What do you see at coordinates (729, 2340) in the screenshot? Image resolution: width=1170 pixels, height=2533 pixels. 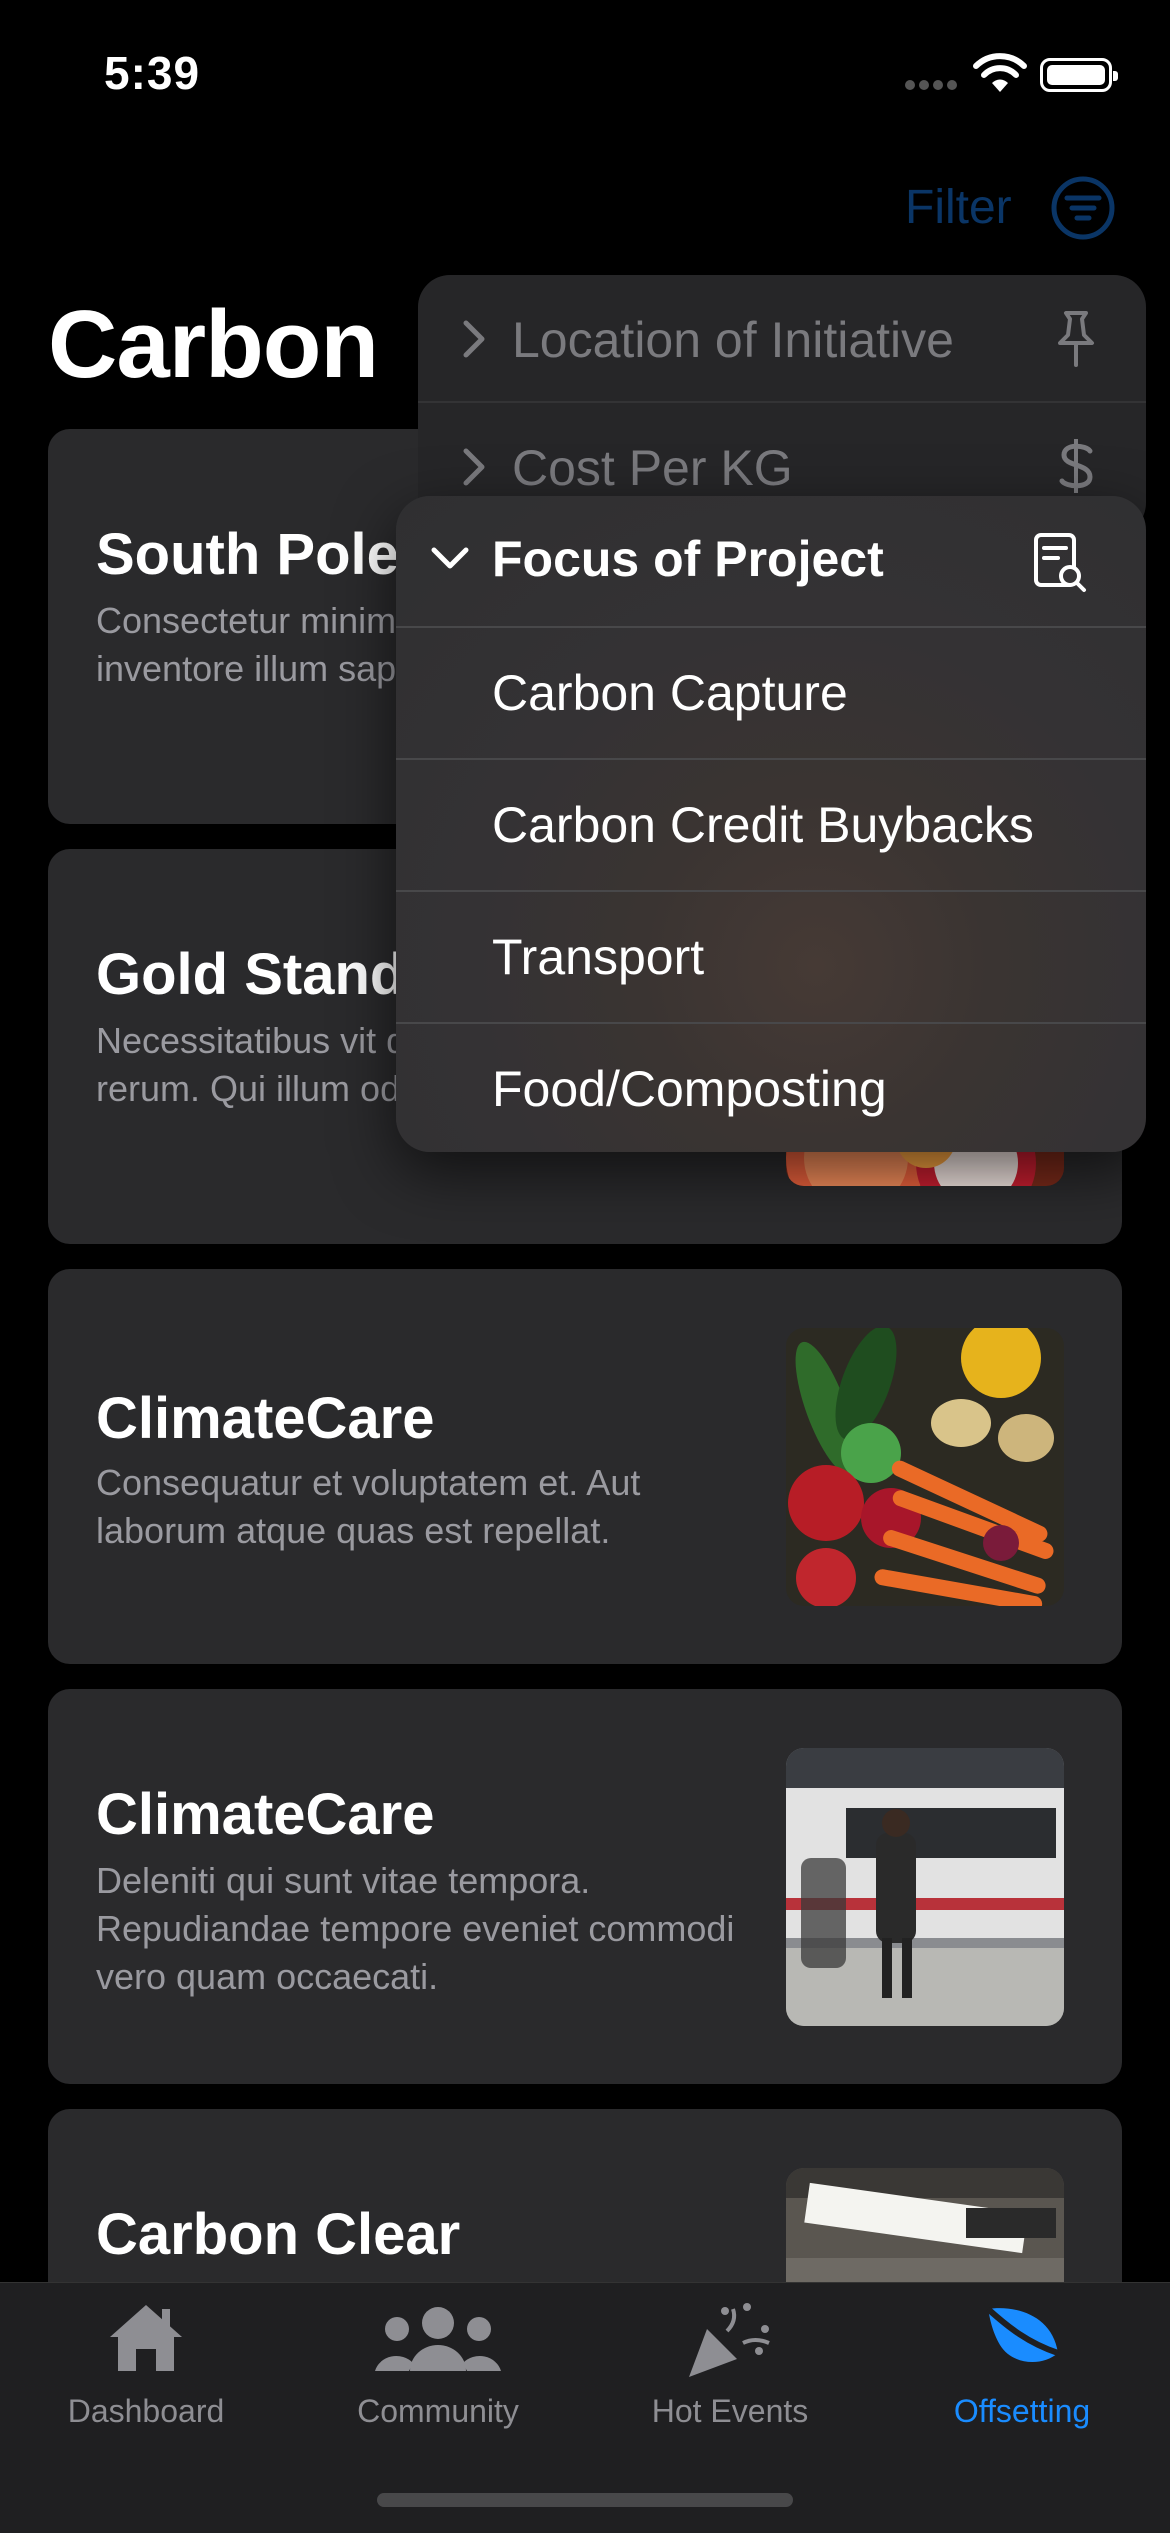 I see `party-popper-icon` at bounding box center [729, 2340].